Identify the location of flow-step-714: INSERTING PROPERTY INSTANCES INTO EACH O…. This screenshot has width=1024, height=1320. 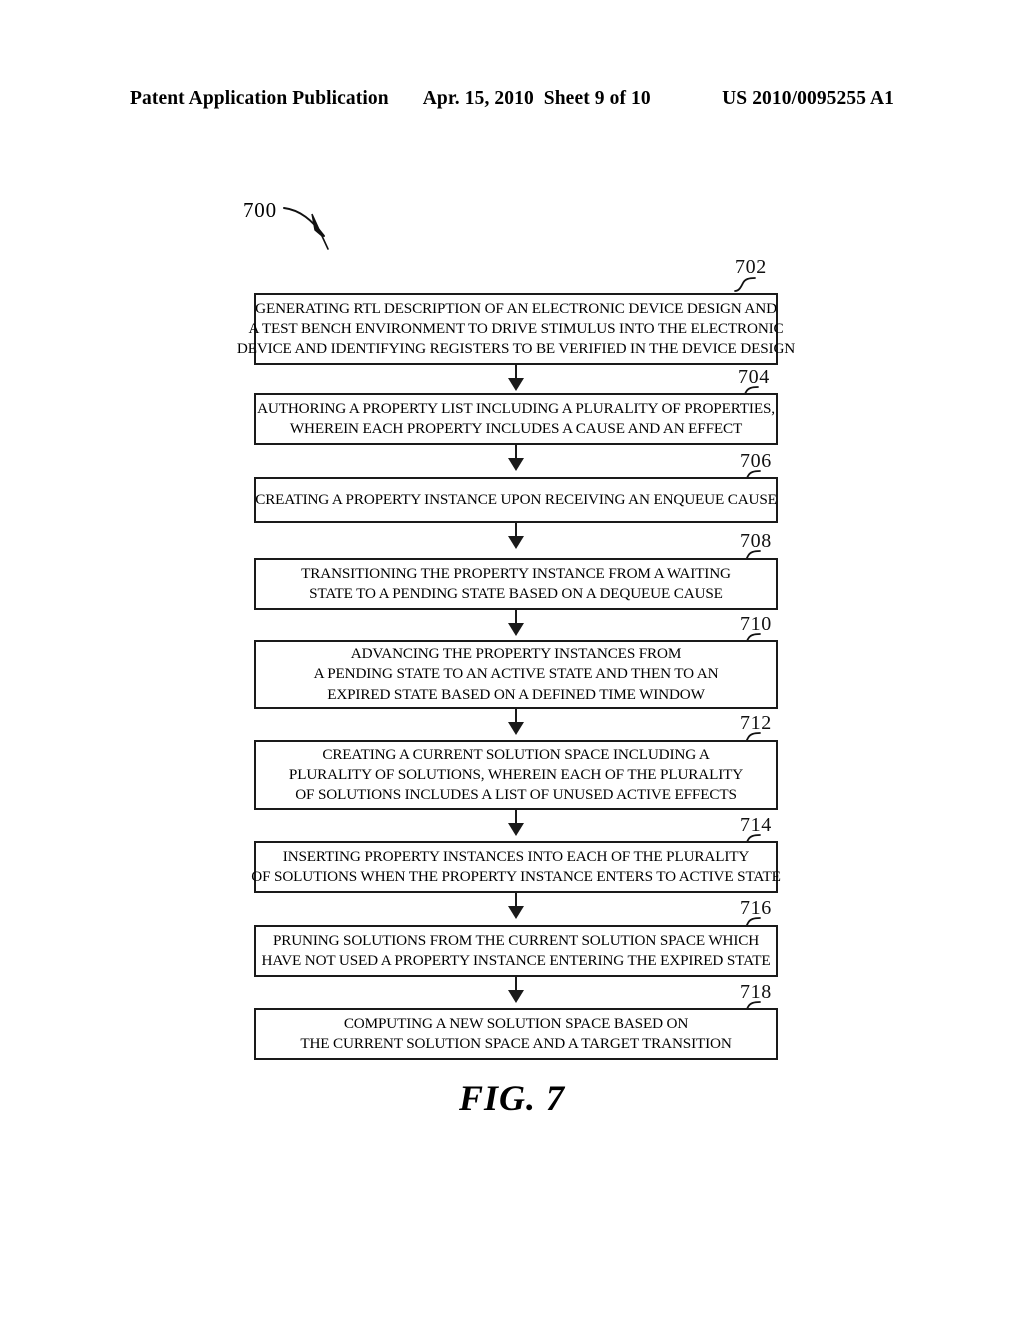
(516, 867).